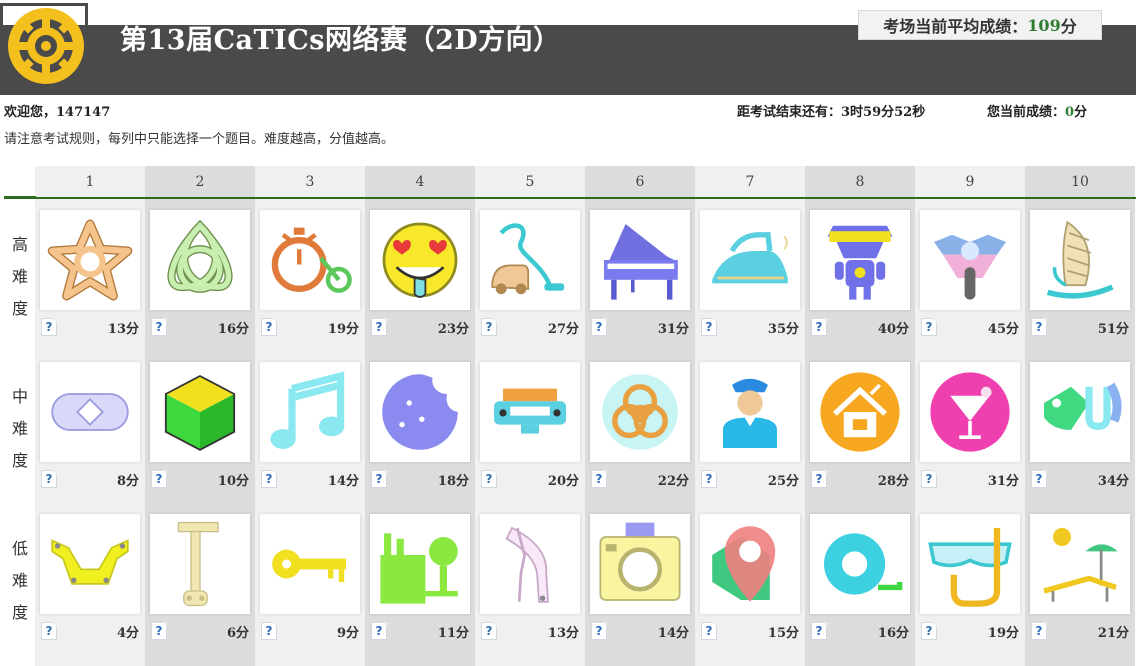 Image resolution: width=1136 pixels, height=666 pixels. I want to click on question-card: ? 8分, so click(90, 427).